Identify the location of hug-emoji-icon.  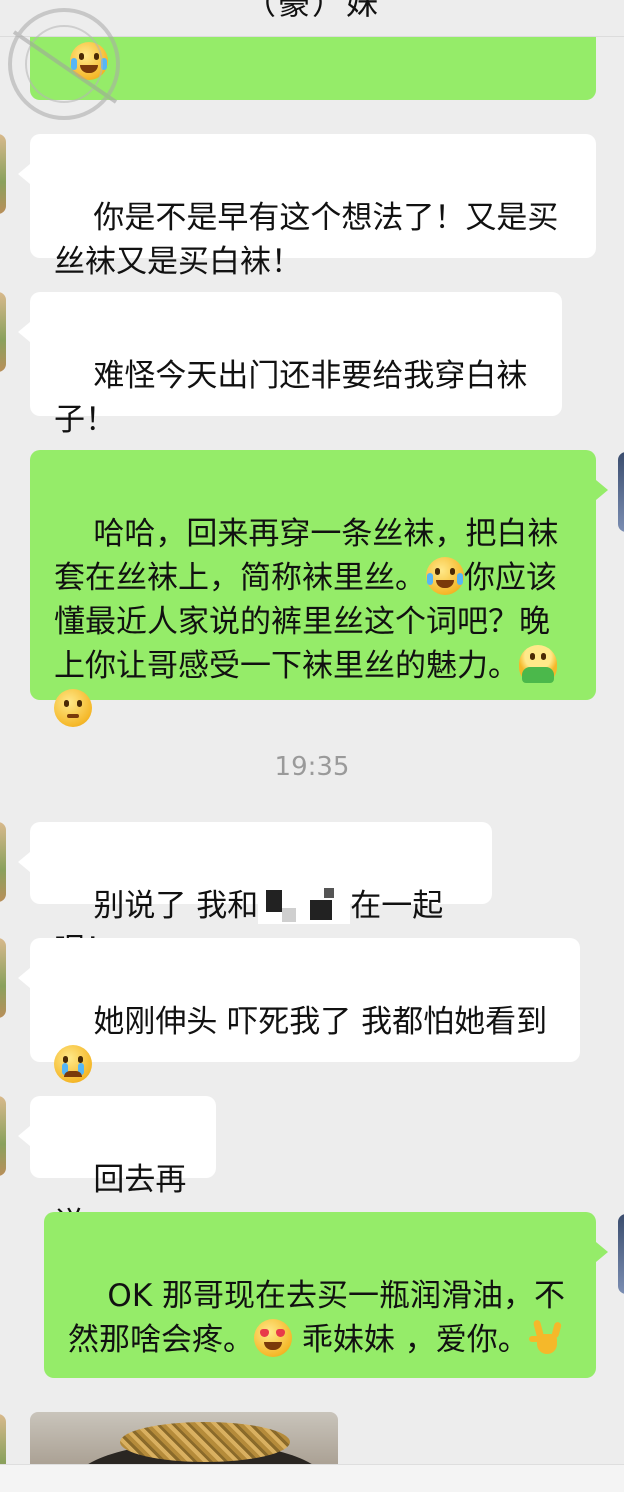
(538, 664).